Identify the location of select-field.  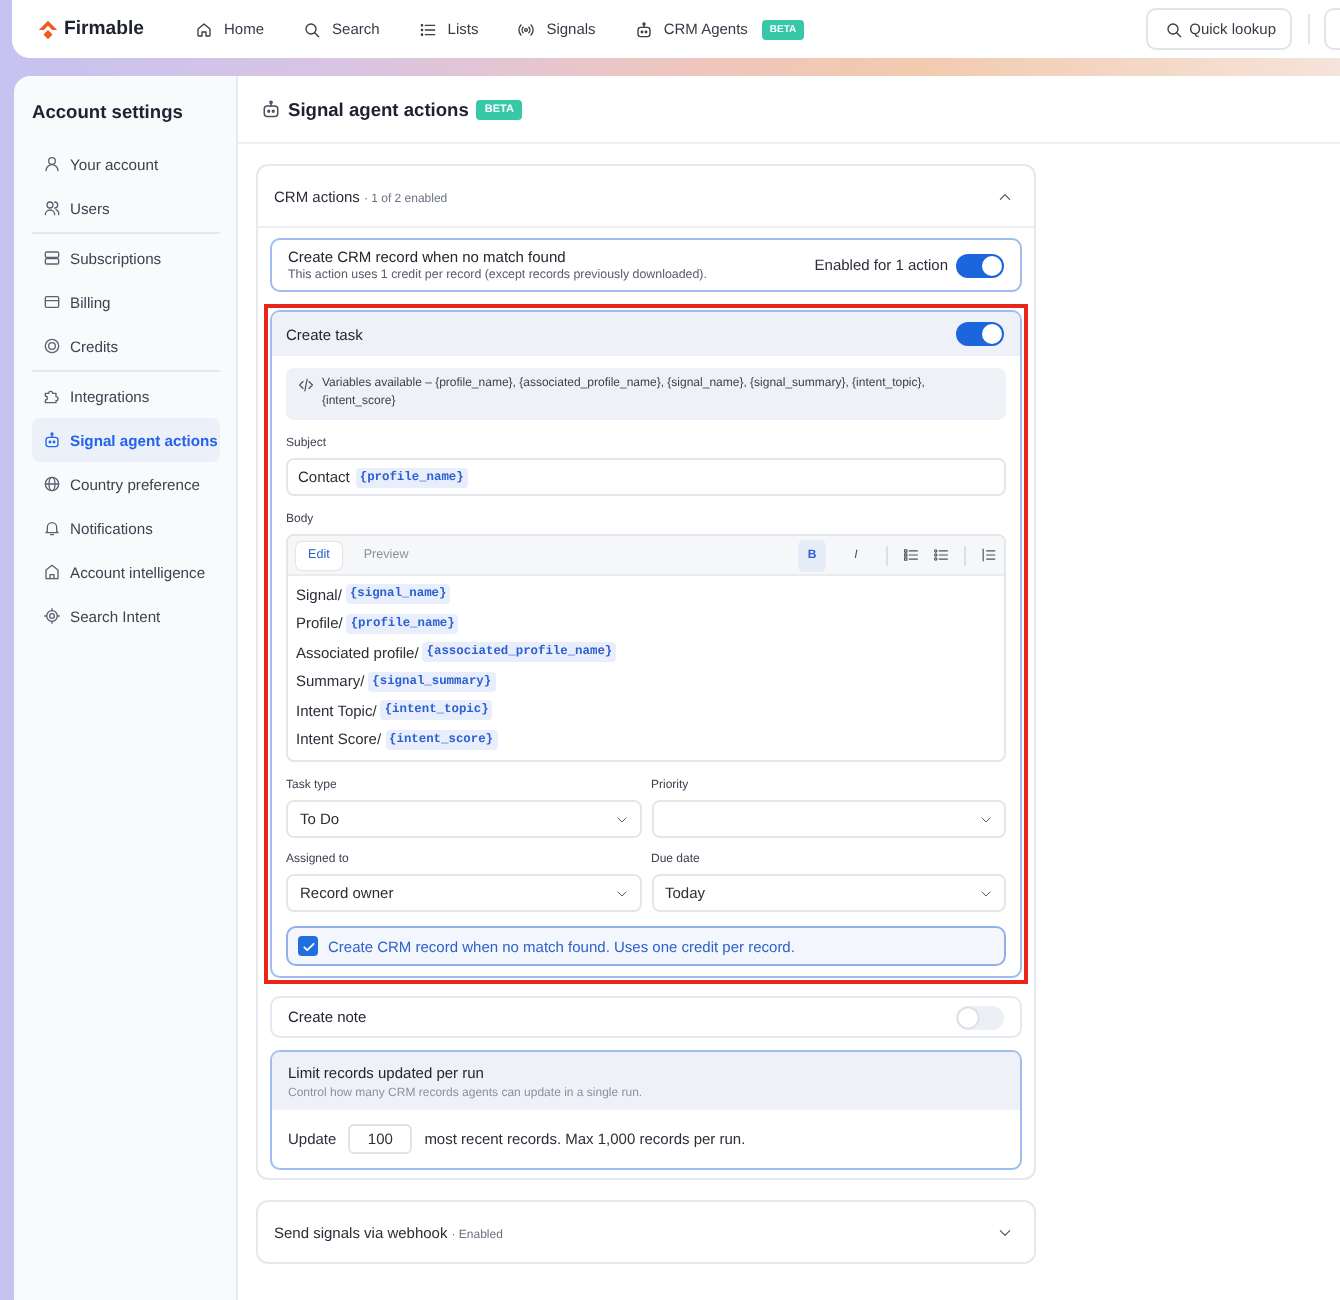
(828, 819).